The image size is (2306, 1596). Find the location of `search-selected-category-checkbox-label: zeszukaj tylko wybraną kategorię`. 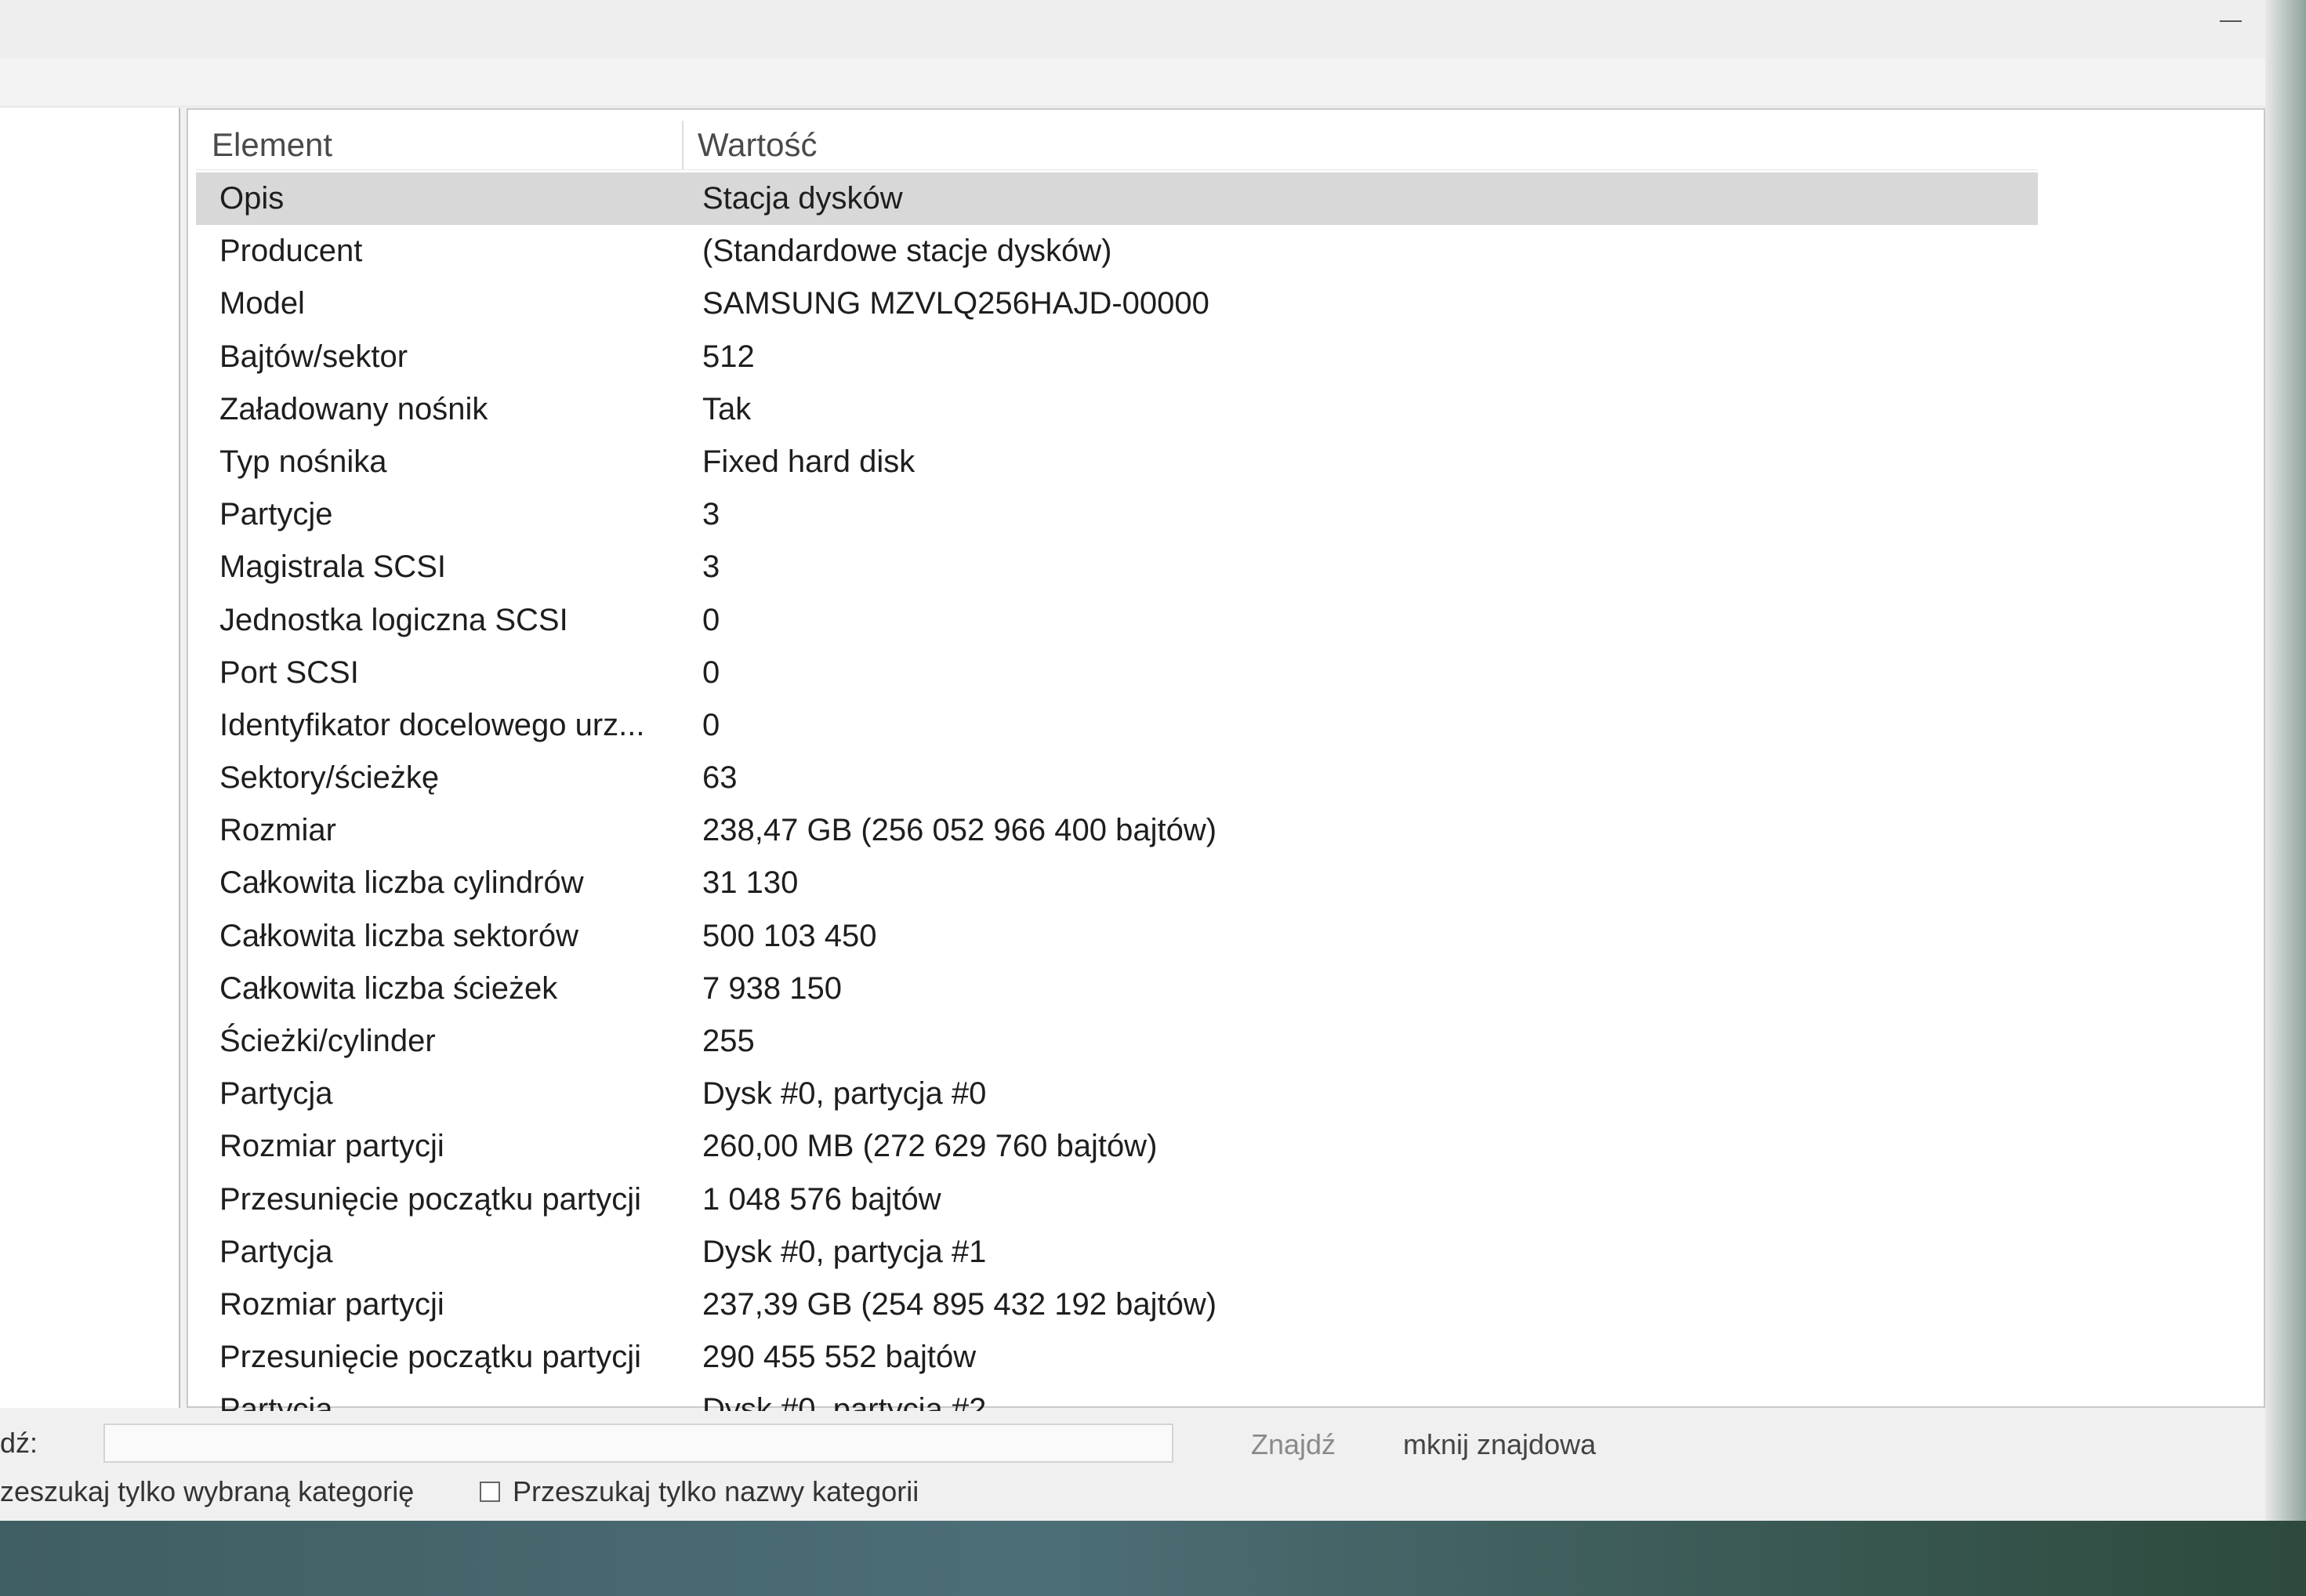

search-selected-category-checkbox-label: zeszukaj tylko wybraną kategorię is located at coordinates (207, 1491).